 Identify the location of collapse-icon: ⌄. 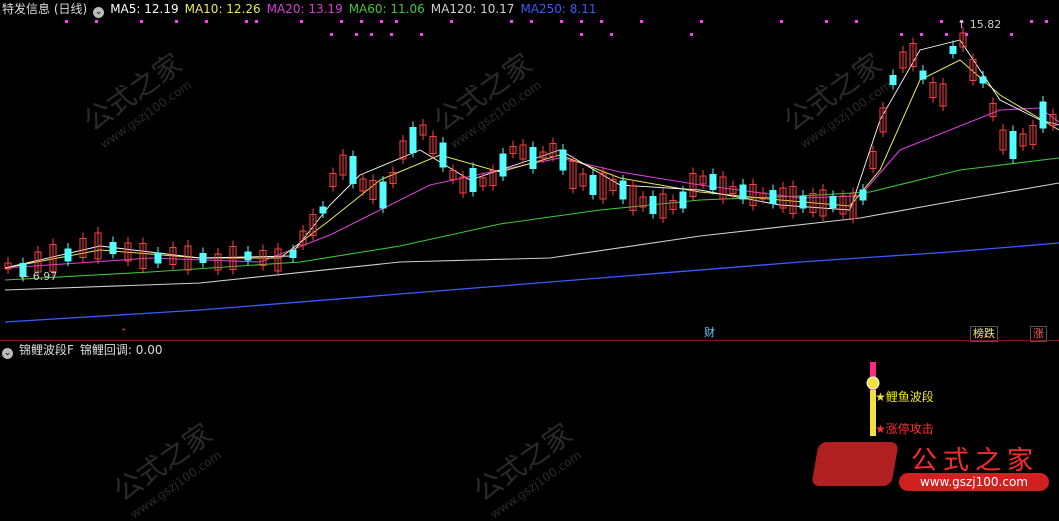
(7, 353).